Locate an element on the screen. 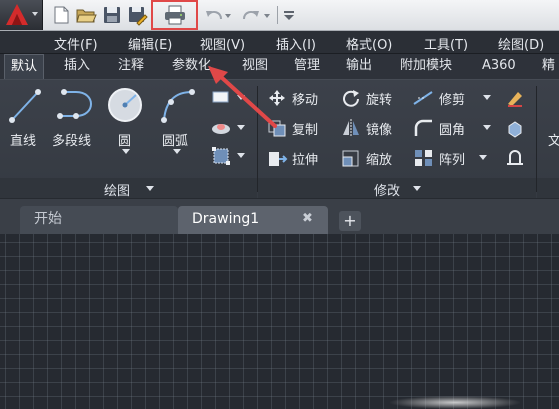 The image size is (559, 409). start-tab-label: 开始 is located at coordinates (48, 219).